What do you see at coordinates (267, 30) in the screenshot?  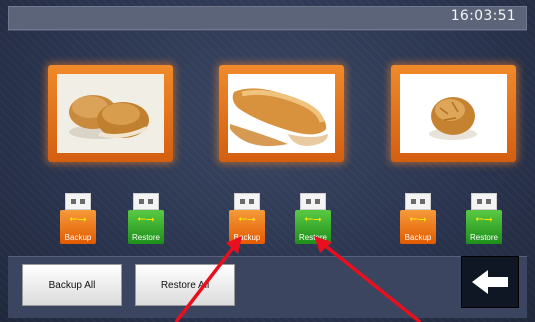 I see `divider` at bounding box center [267, 30].